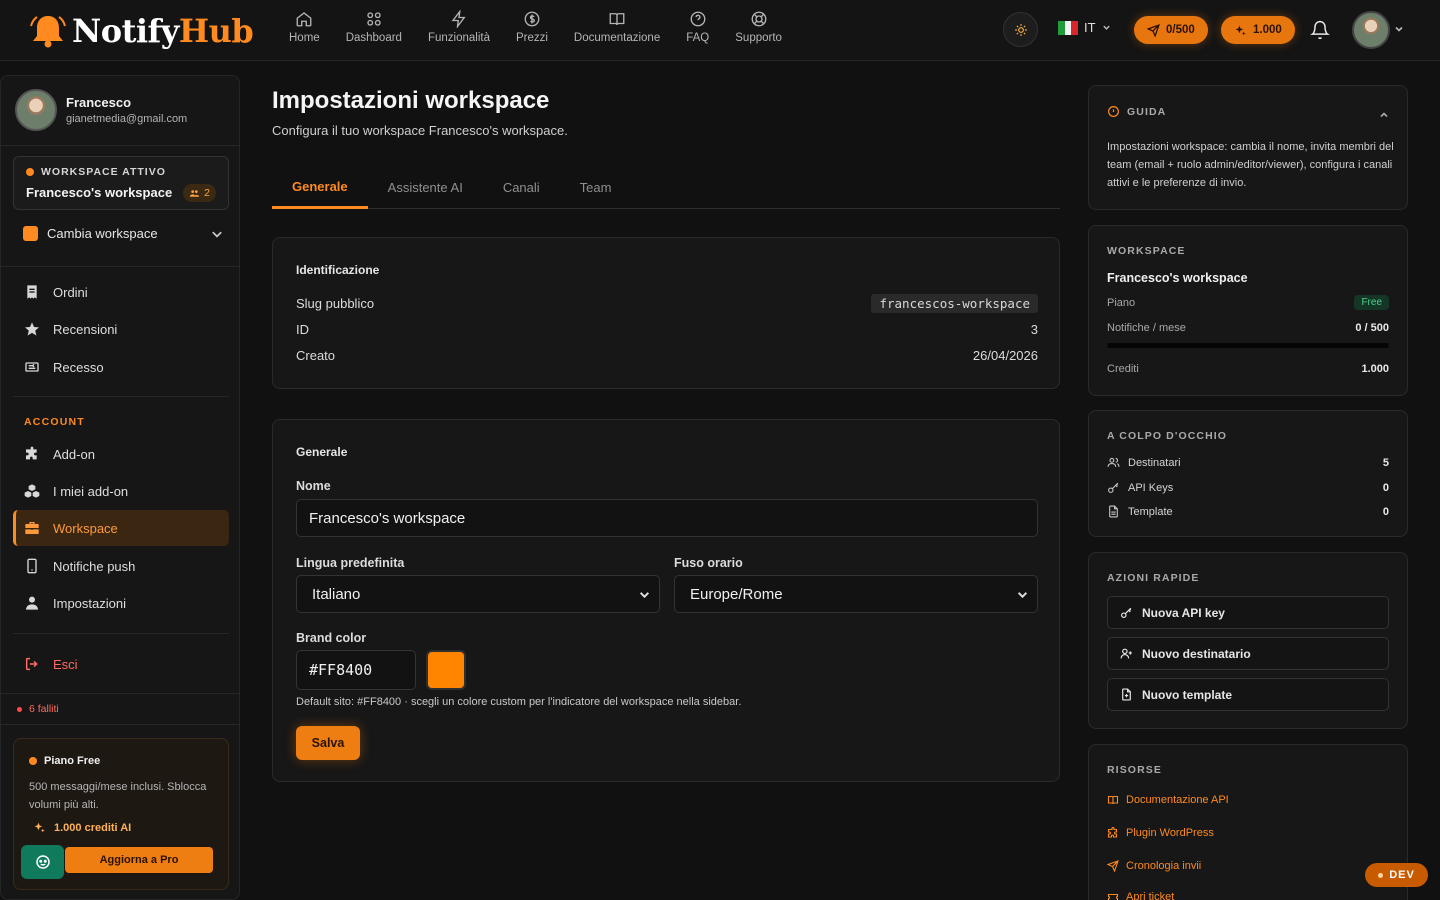 Image resolution: width=1440 pixels, height=900 pixels. What do you see at coordinates (373, 38) in the screenshot?
I see `nav-dashboard-label: Dashboard` at bounding box center [373, 38].